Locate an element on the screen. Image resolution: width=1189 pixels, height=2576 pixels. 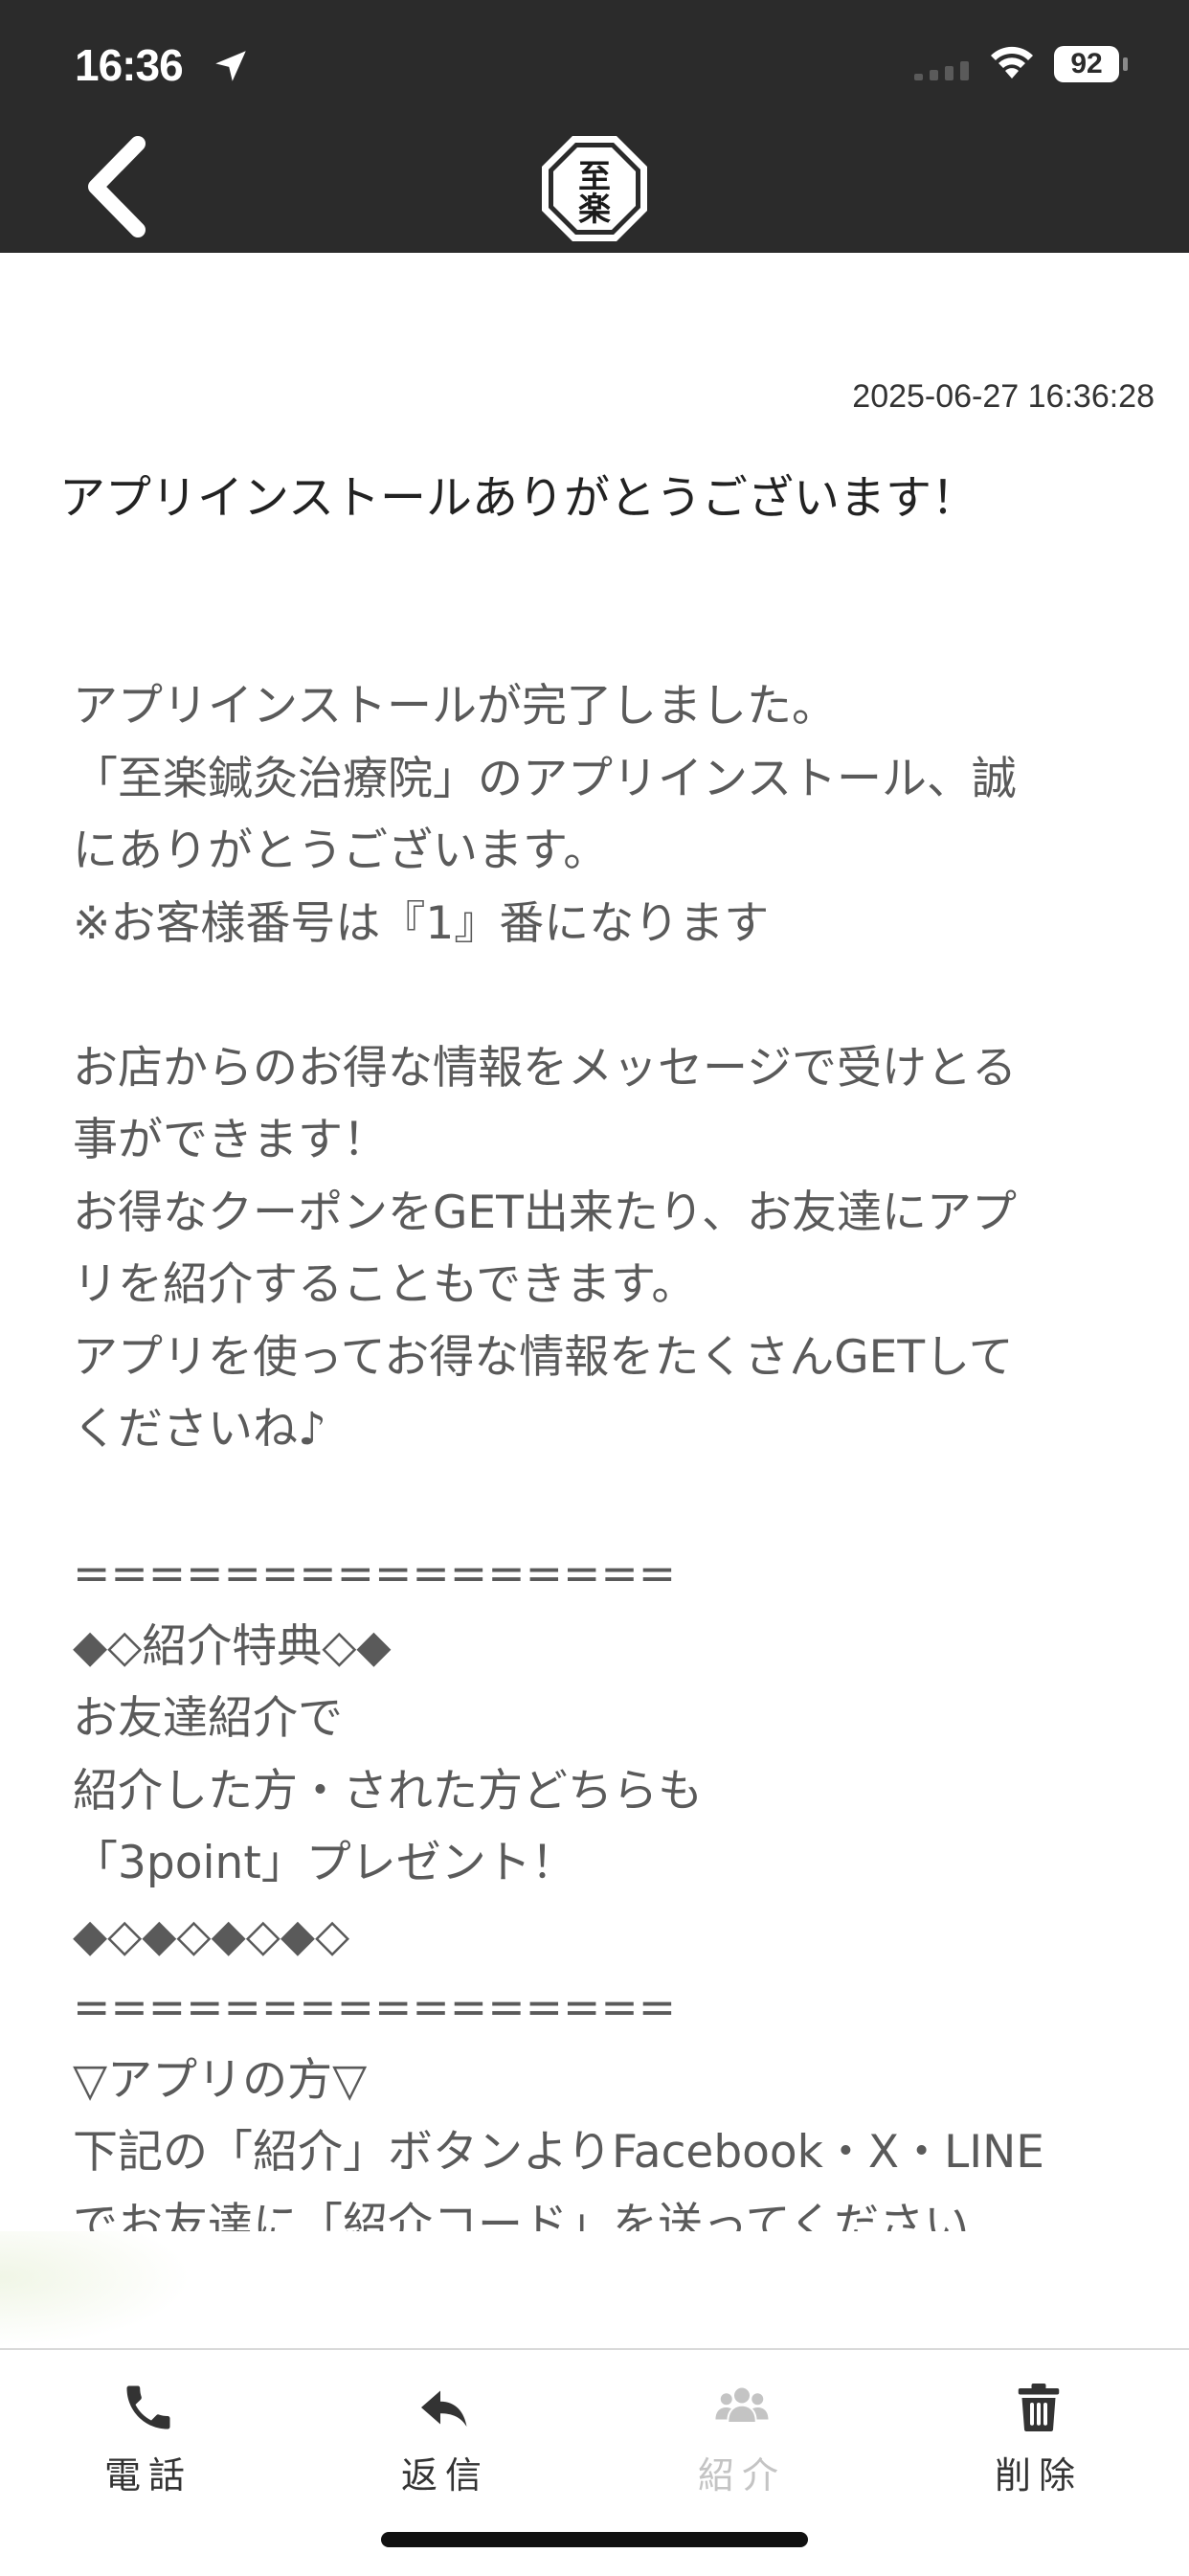
location-arrow-icon is located at coordinates (230, 66).